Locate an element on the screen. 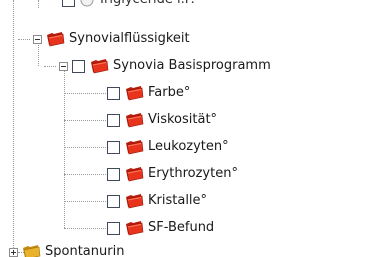  tree-row-item: Leukozyten° is located at coordinates (168, 147).